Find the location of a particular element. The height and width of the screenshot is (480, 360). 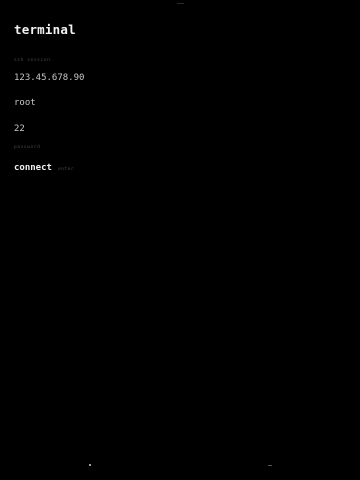

username-field is located at coordinates (114, 103).